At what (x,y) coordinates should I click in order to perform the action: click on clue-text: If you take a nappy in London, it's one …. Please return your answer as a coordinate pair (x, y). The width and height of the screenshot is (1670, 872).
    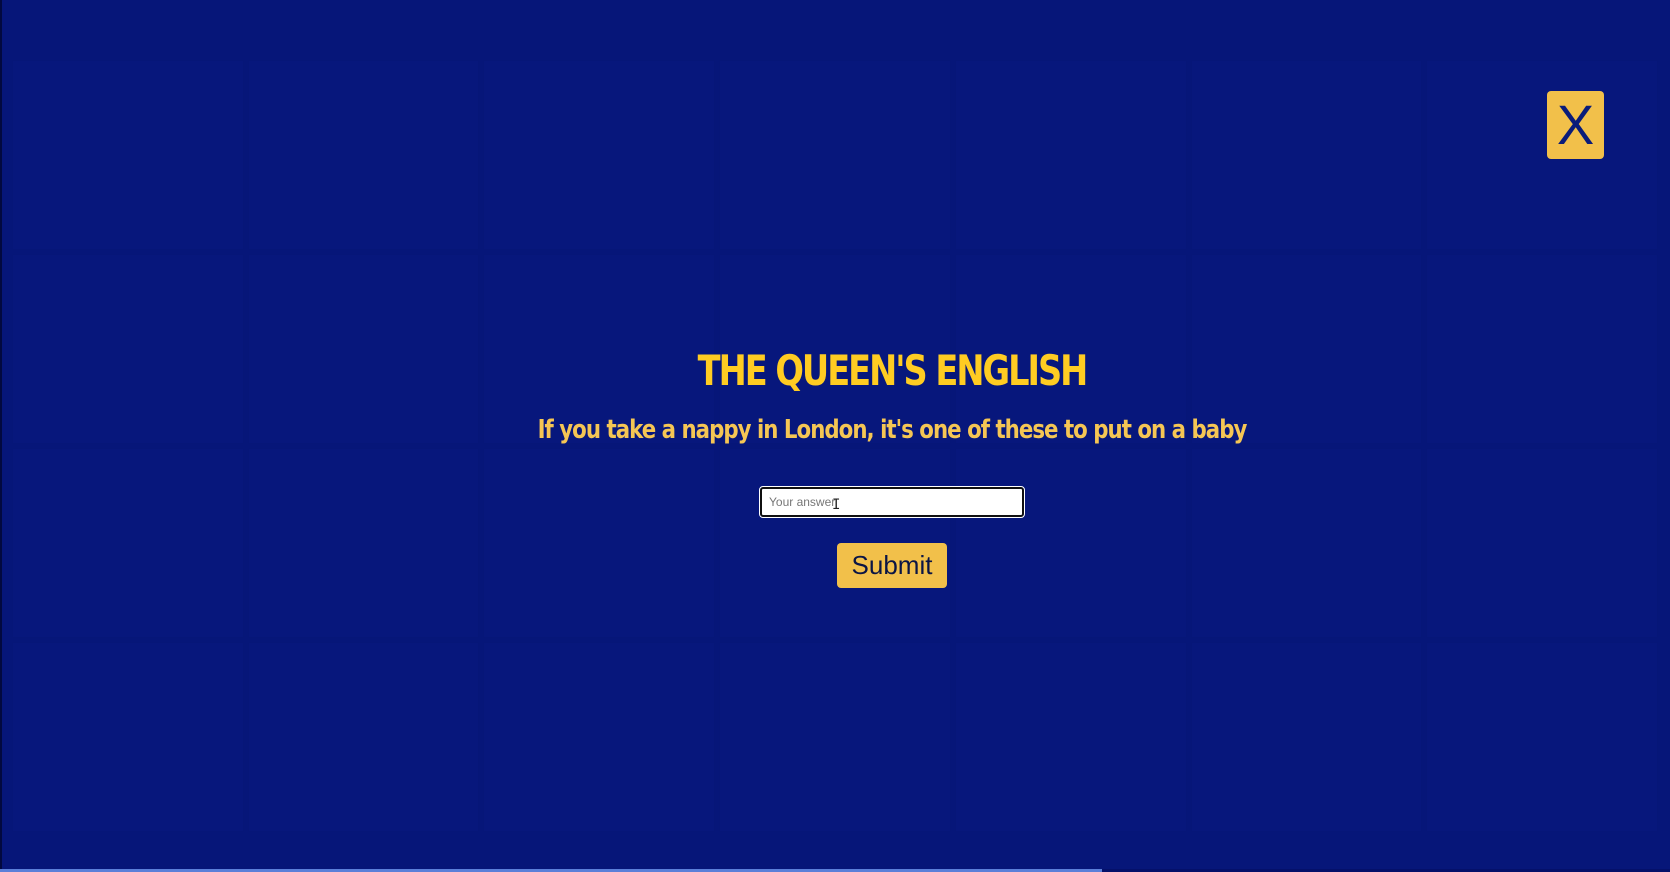
    Looking at the image, I should click on (892, 430).